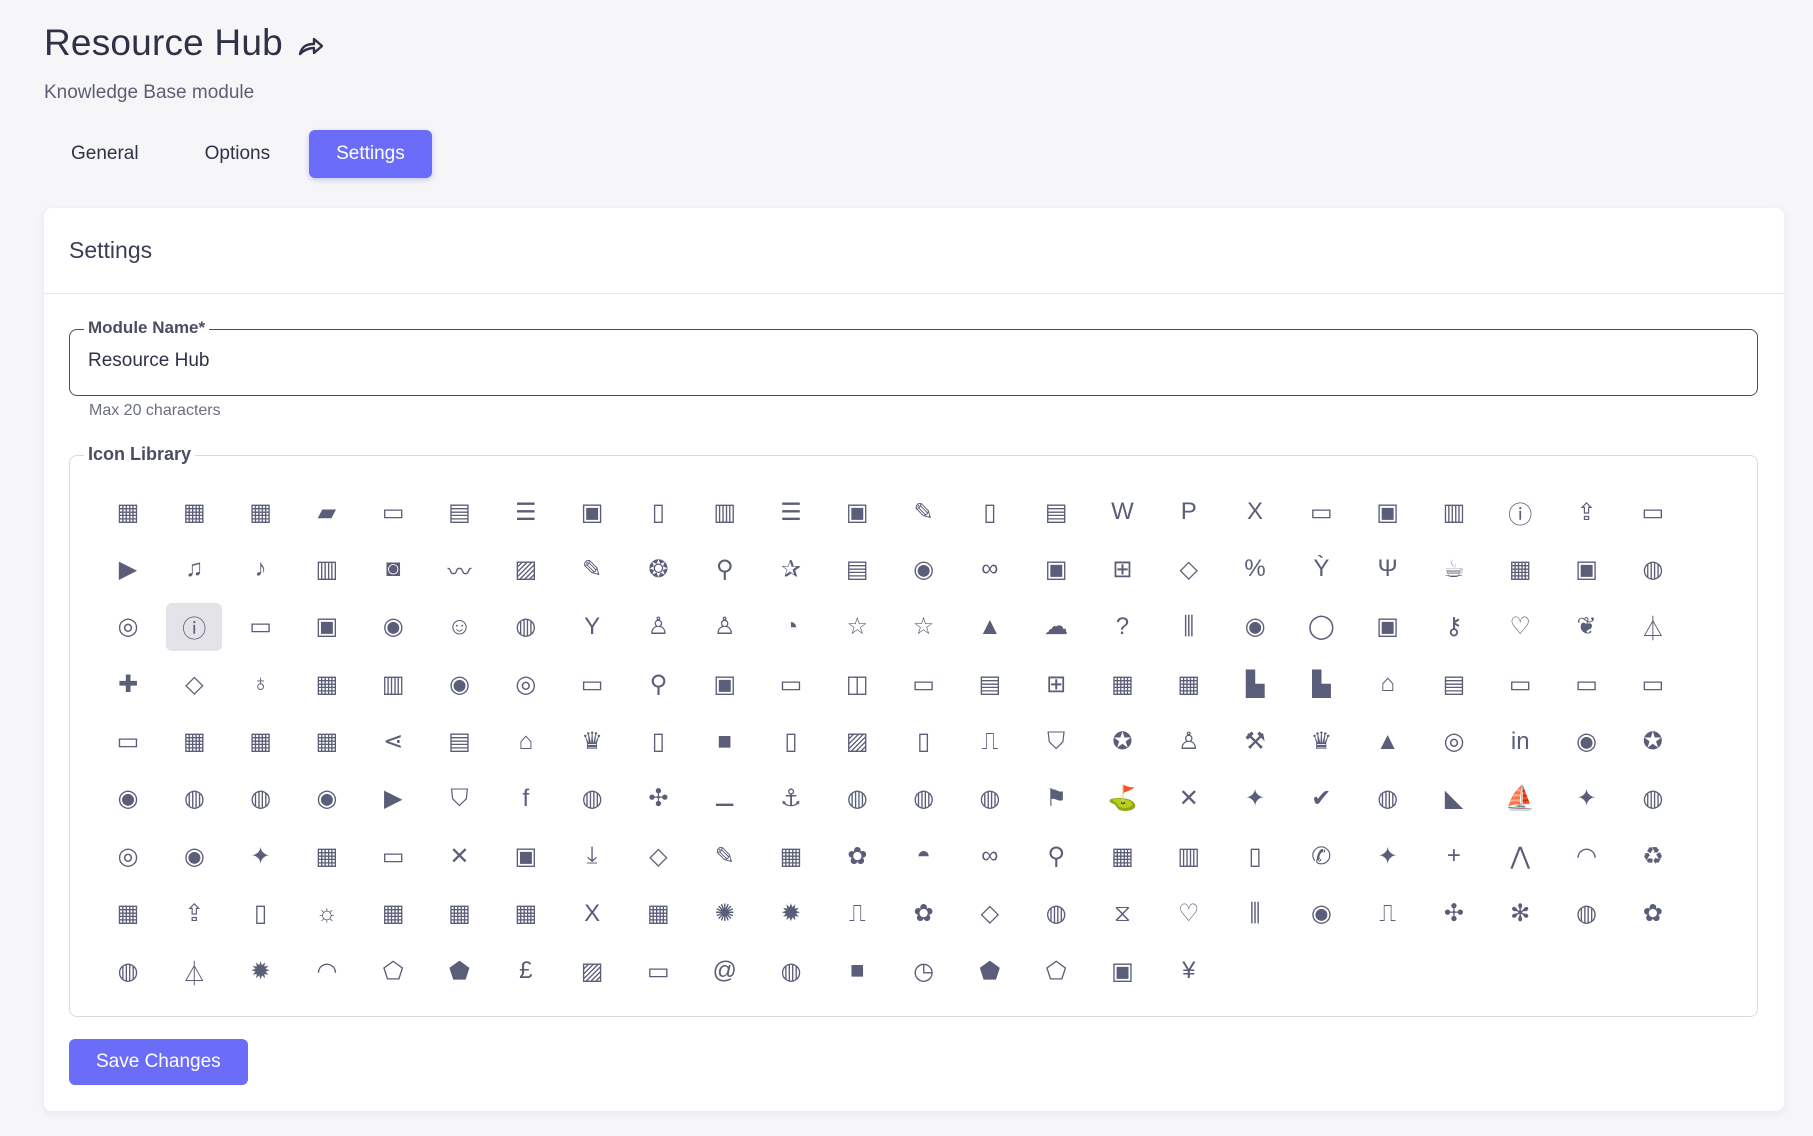 Image resolution: width=1813 pixels, height=1136 pixels. What do you see at coordinates (1056, 799) in the screenshot?
I see `golf-flag-icon: ⚑` at bounding box center [1056, 799].